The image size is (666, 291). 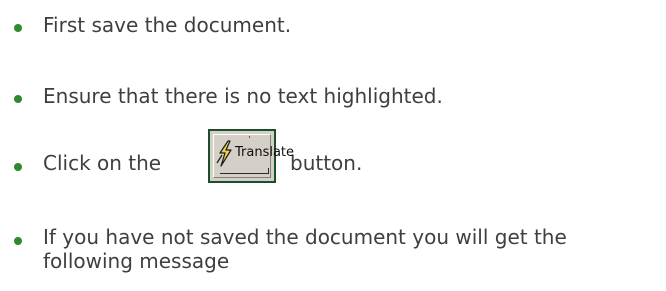 What do you see at coordinates (244, 173) in the screenshot?
I see `button-underline` at bounding box center [244, 173].